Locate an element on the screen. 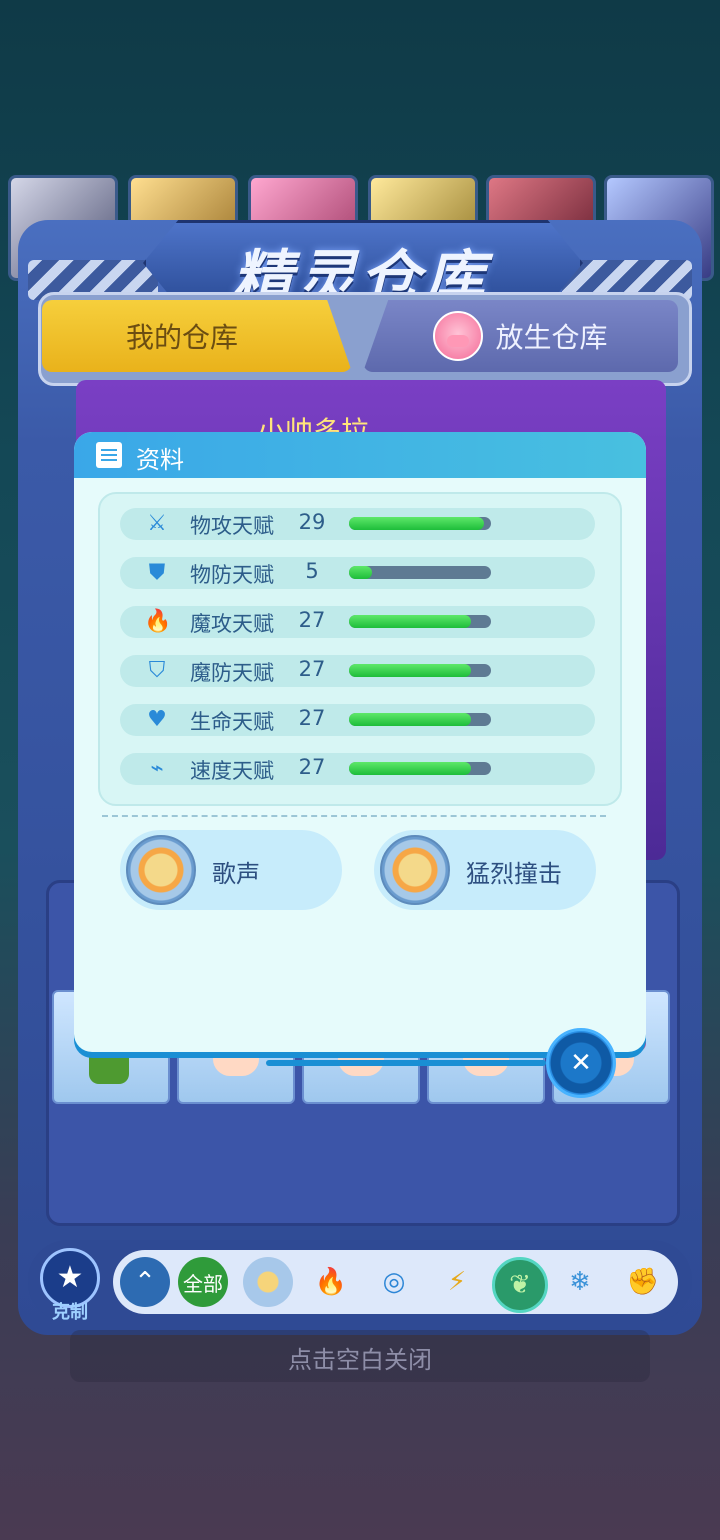 The height and width of the screenshot is (1540, 720). skill-name: 猛烈撞击 is located at coordinates (514, 874).